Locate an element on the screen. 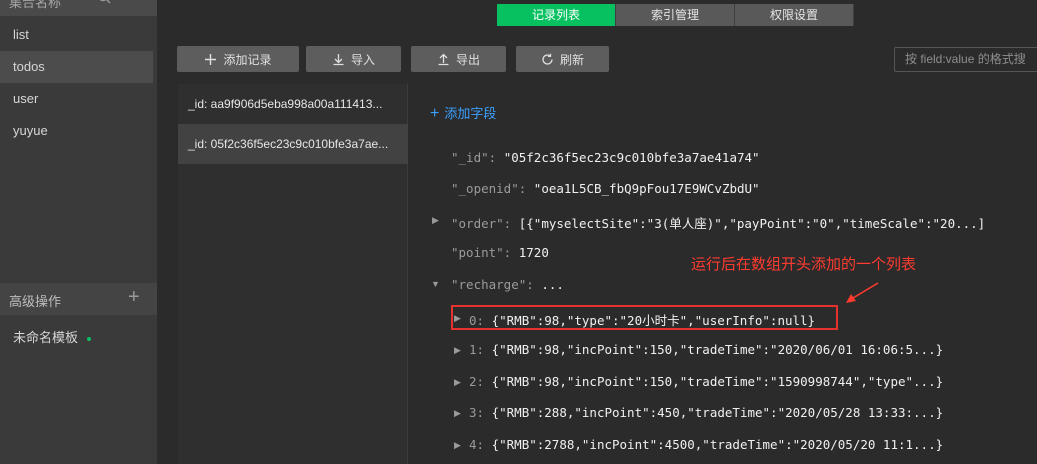  collection-item-todos: todos is located at coordinates (76, 67).